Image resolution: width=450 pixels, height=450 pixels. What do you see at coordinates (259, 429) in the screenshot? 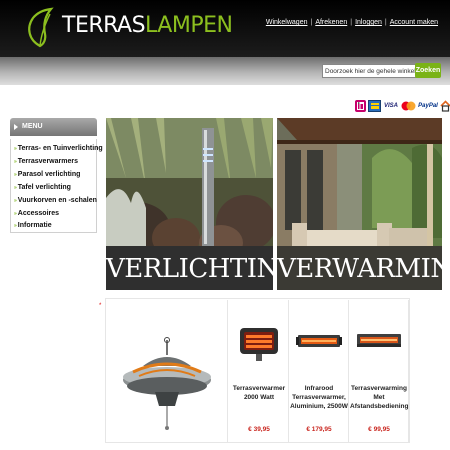
I see `product-price: € 39,95` at bounding box center [259, 429].